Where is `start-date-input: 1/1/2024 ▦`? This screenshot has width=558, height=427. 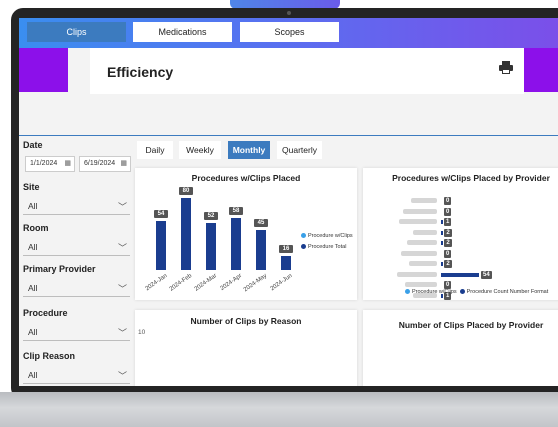 start-date-input: 1/1/2024 ▦ is located at coordinates (50, 164).